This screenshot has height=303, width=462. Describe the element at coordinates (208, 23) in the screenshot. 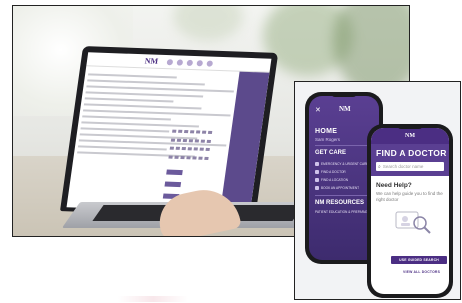

I see `background-plant` at that location.